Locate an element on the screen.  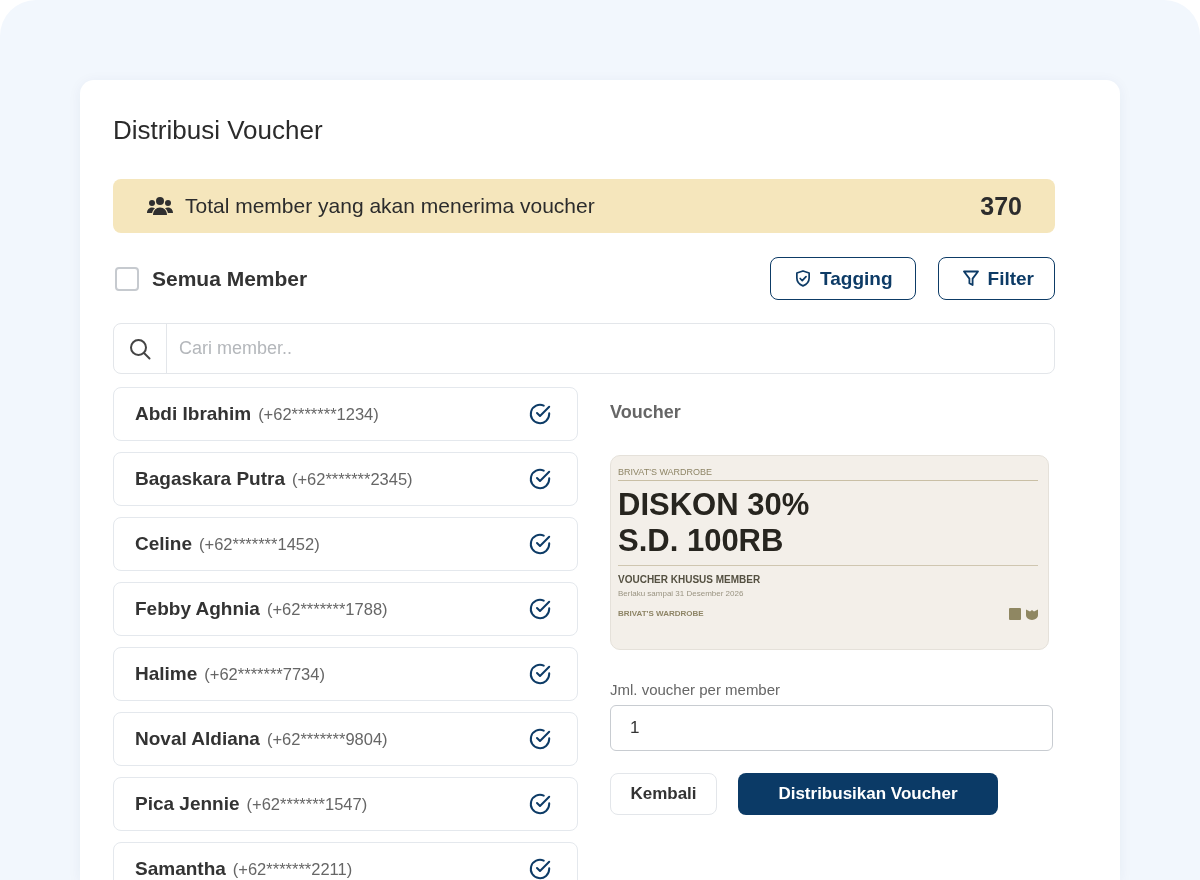
member-phone: (+62*******1788) is located at coordinates (327, 609).